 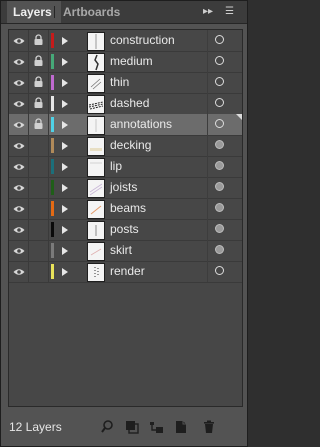 I want to click on layer-name: medium, so click(x=131, y=61).